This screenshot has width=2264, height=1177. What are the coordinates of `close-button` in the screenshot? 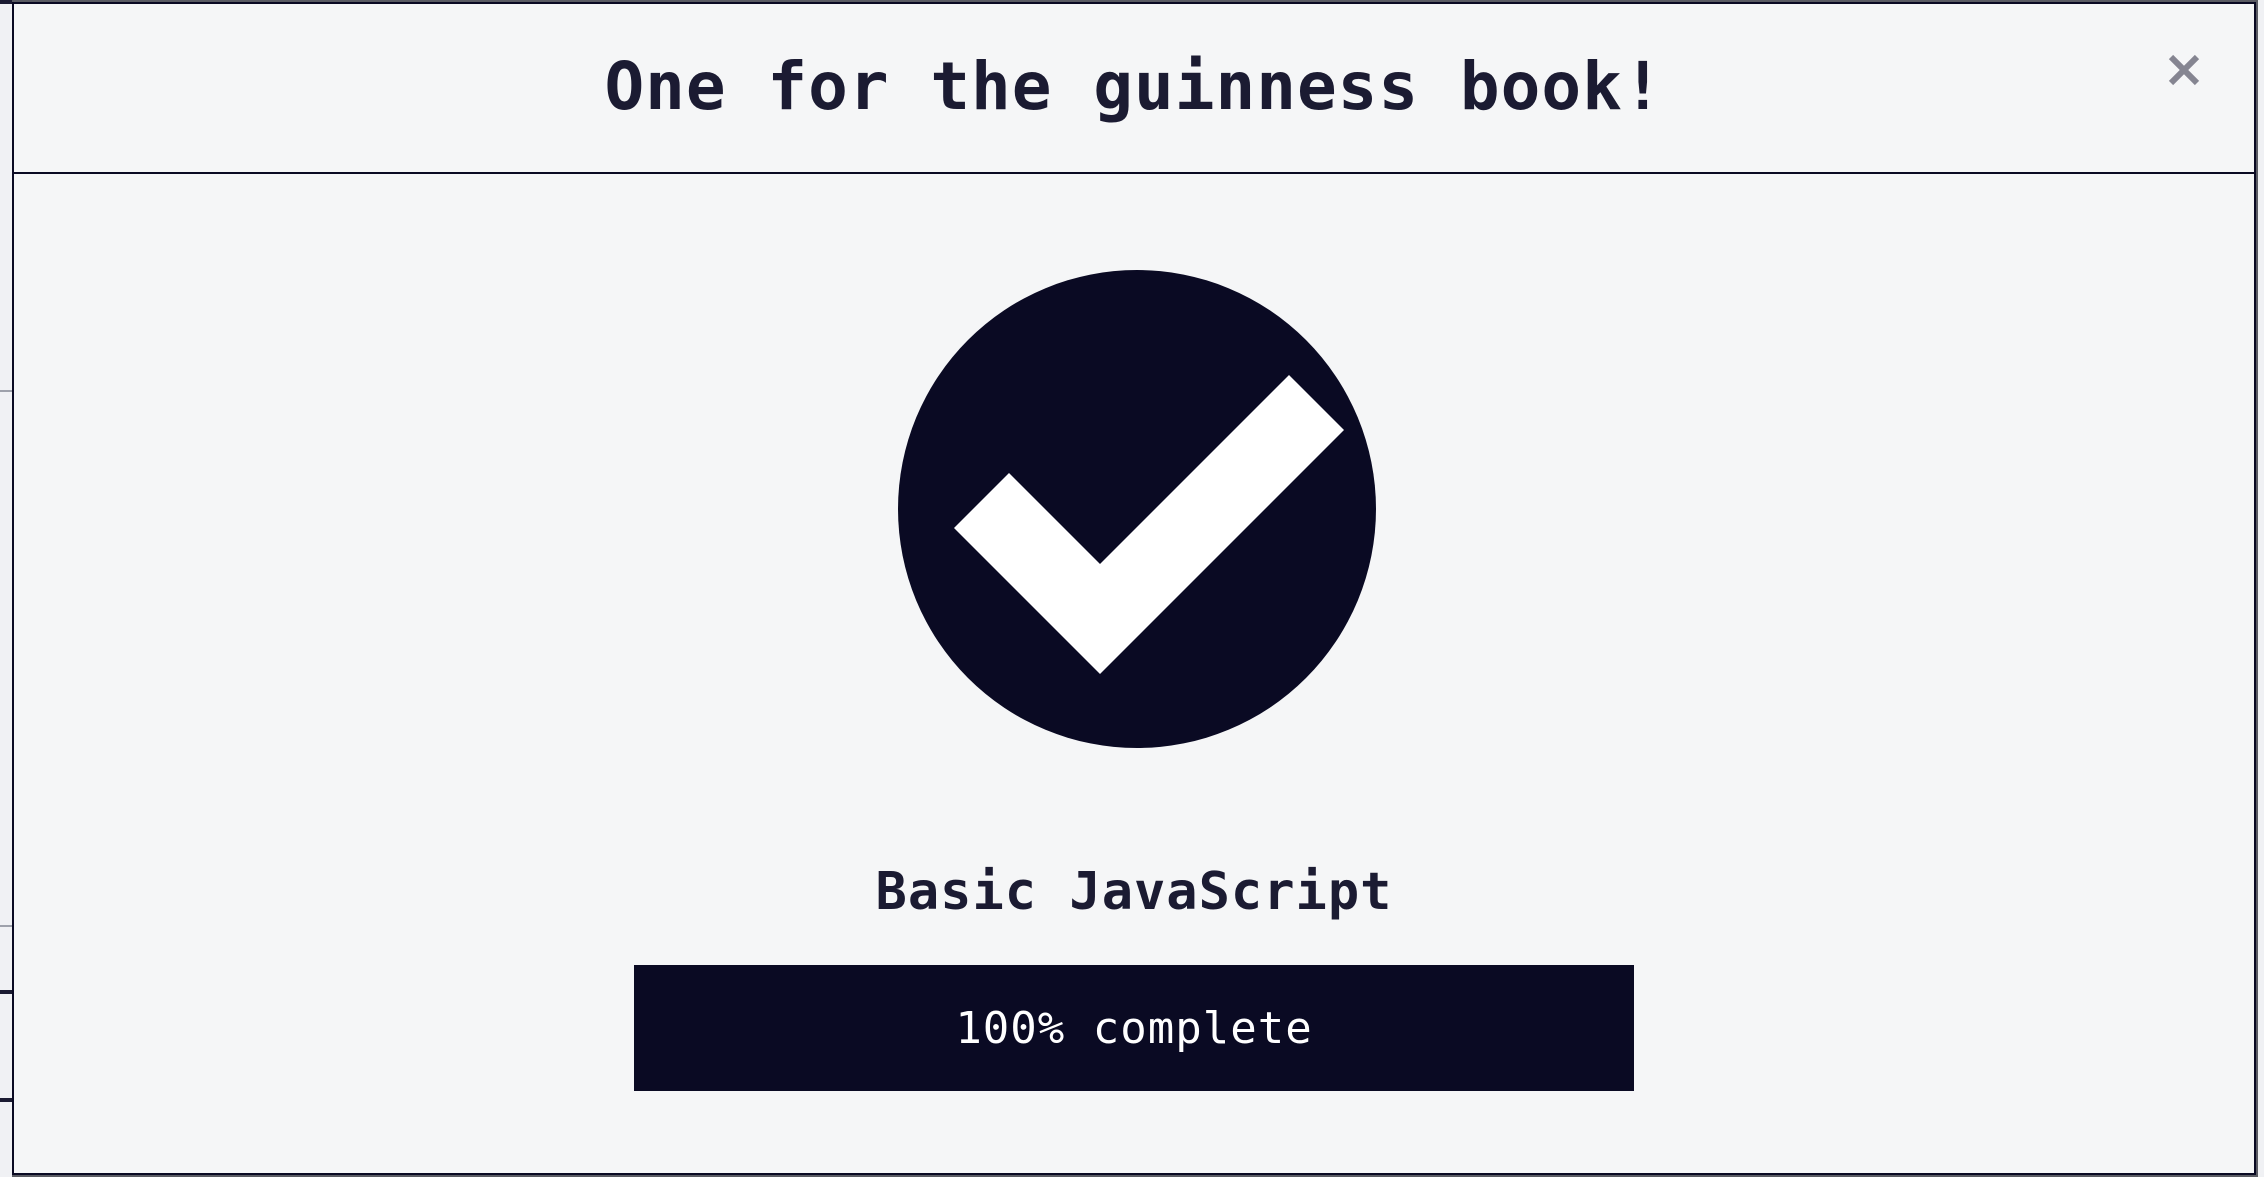 It's located at (2184, 70).